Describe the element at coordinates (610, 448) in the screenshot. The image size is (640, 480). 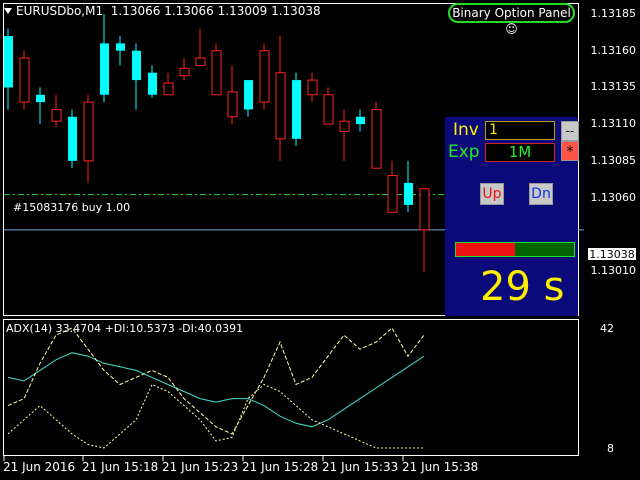
I see `indicator-level-bottom: 8` at that location.